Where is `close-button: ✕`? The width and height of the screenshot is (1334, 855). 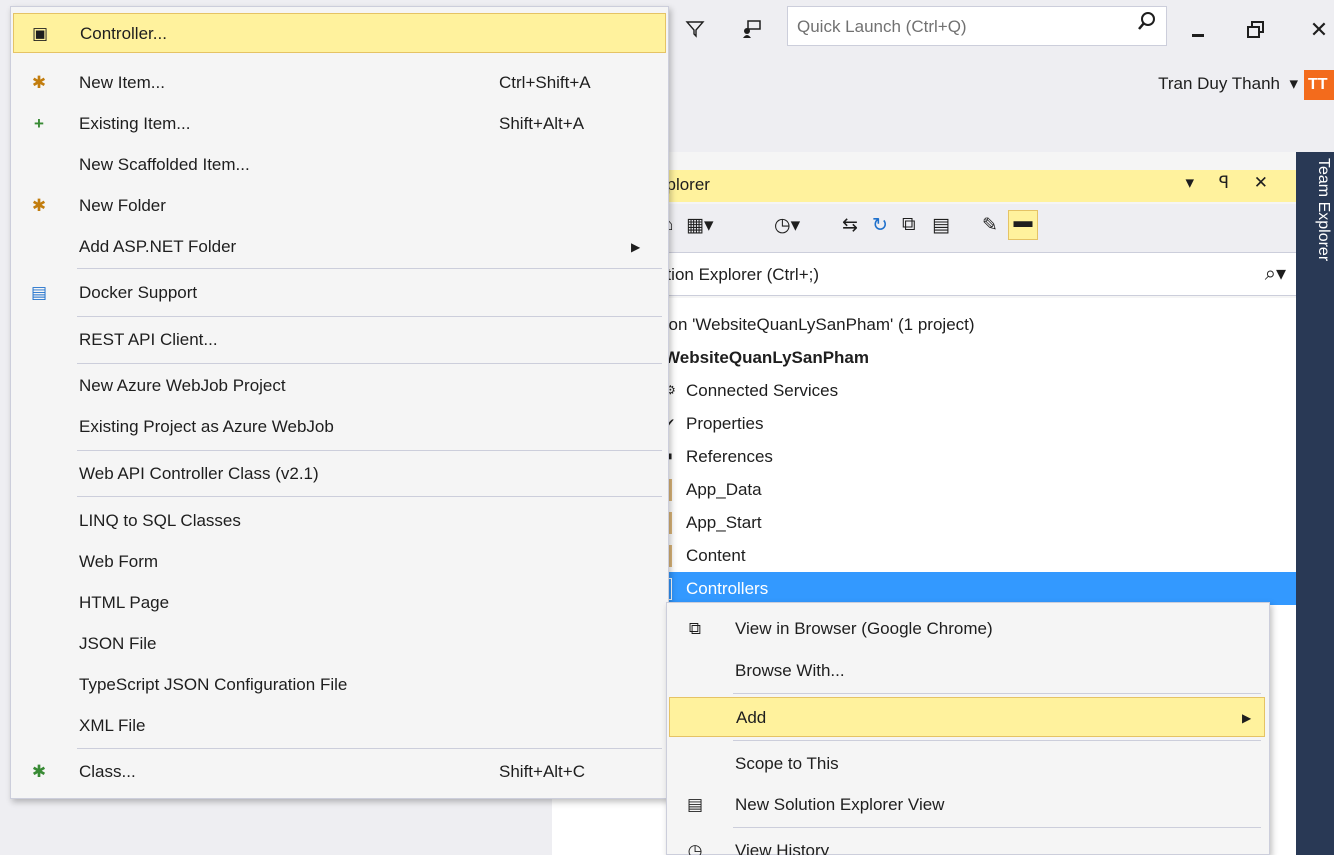
close-button: ✕ is located at coordinates (1319, 30).